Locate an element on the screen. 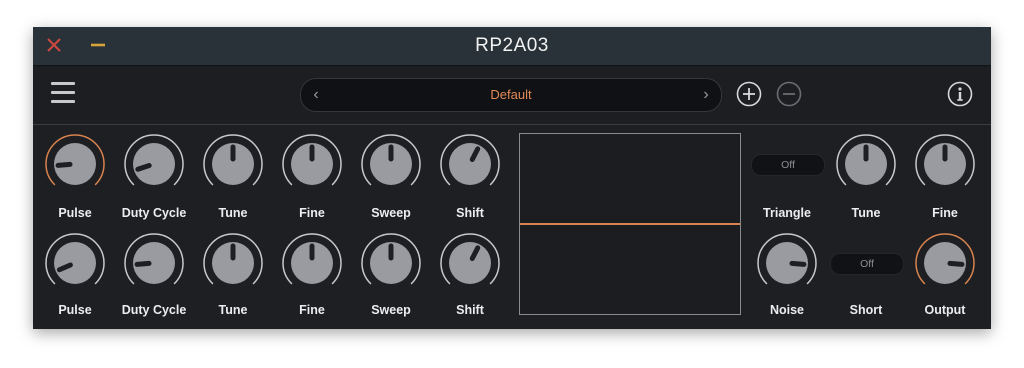 This screenshot has height=368, width=1024. preset-selector: ‹ Default › is located at coordinates (511, 95).